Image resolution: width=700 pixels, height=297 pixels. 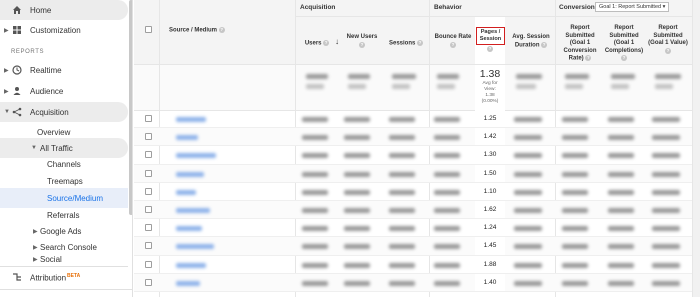 I want to click on col-header-value: Report Submitted (Goal 1 Value) ?, so click(x=668, y=40).